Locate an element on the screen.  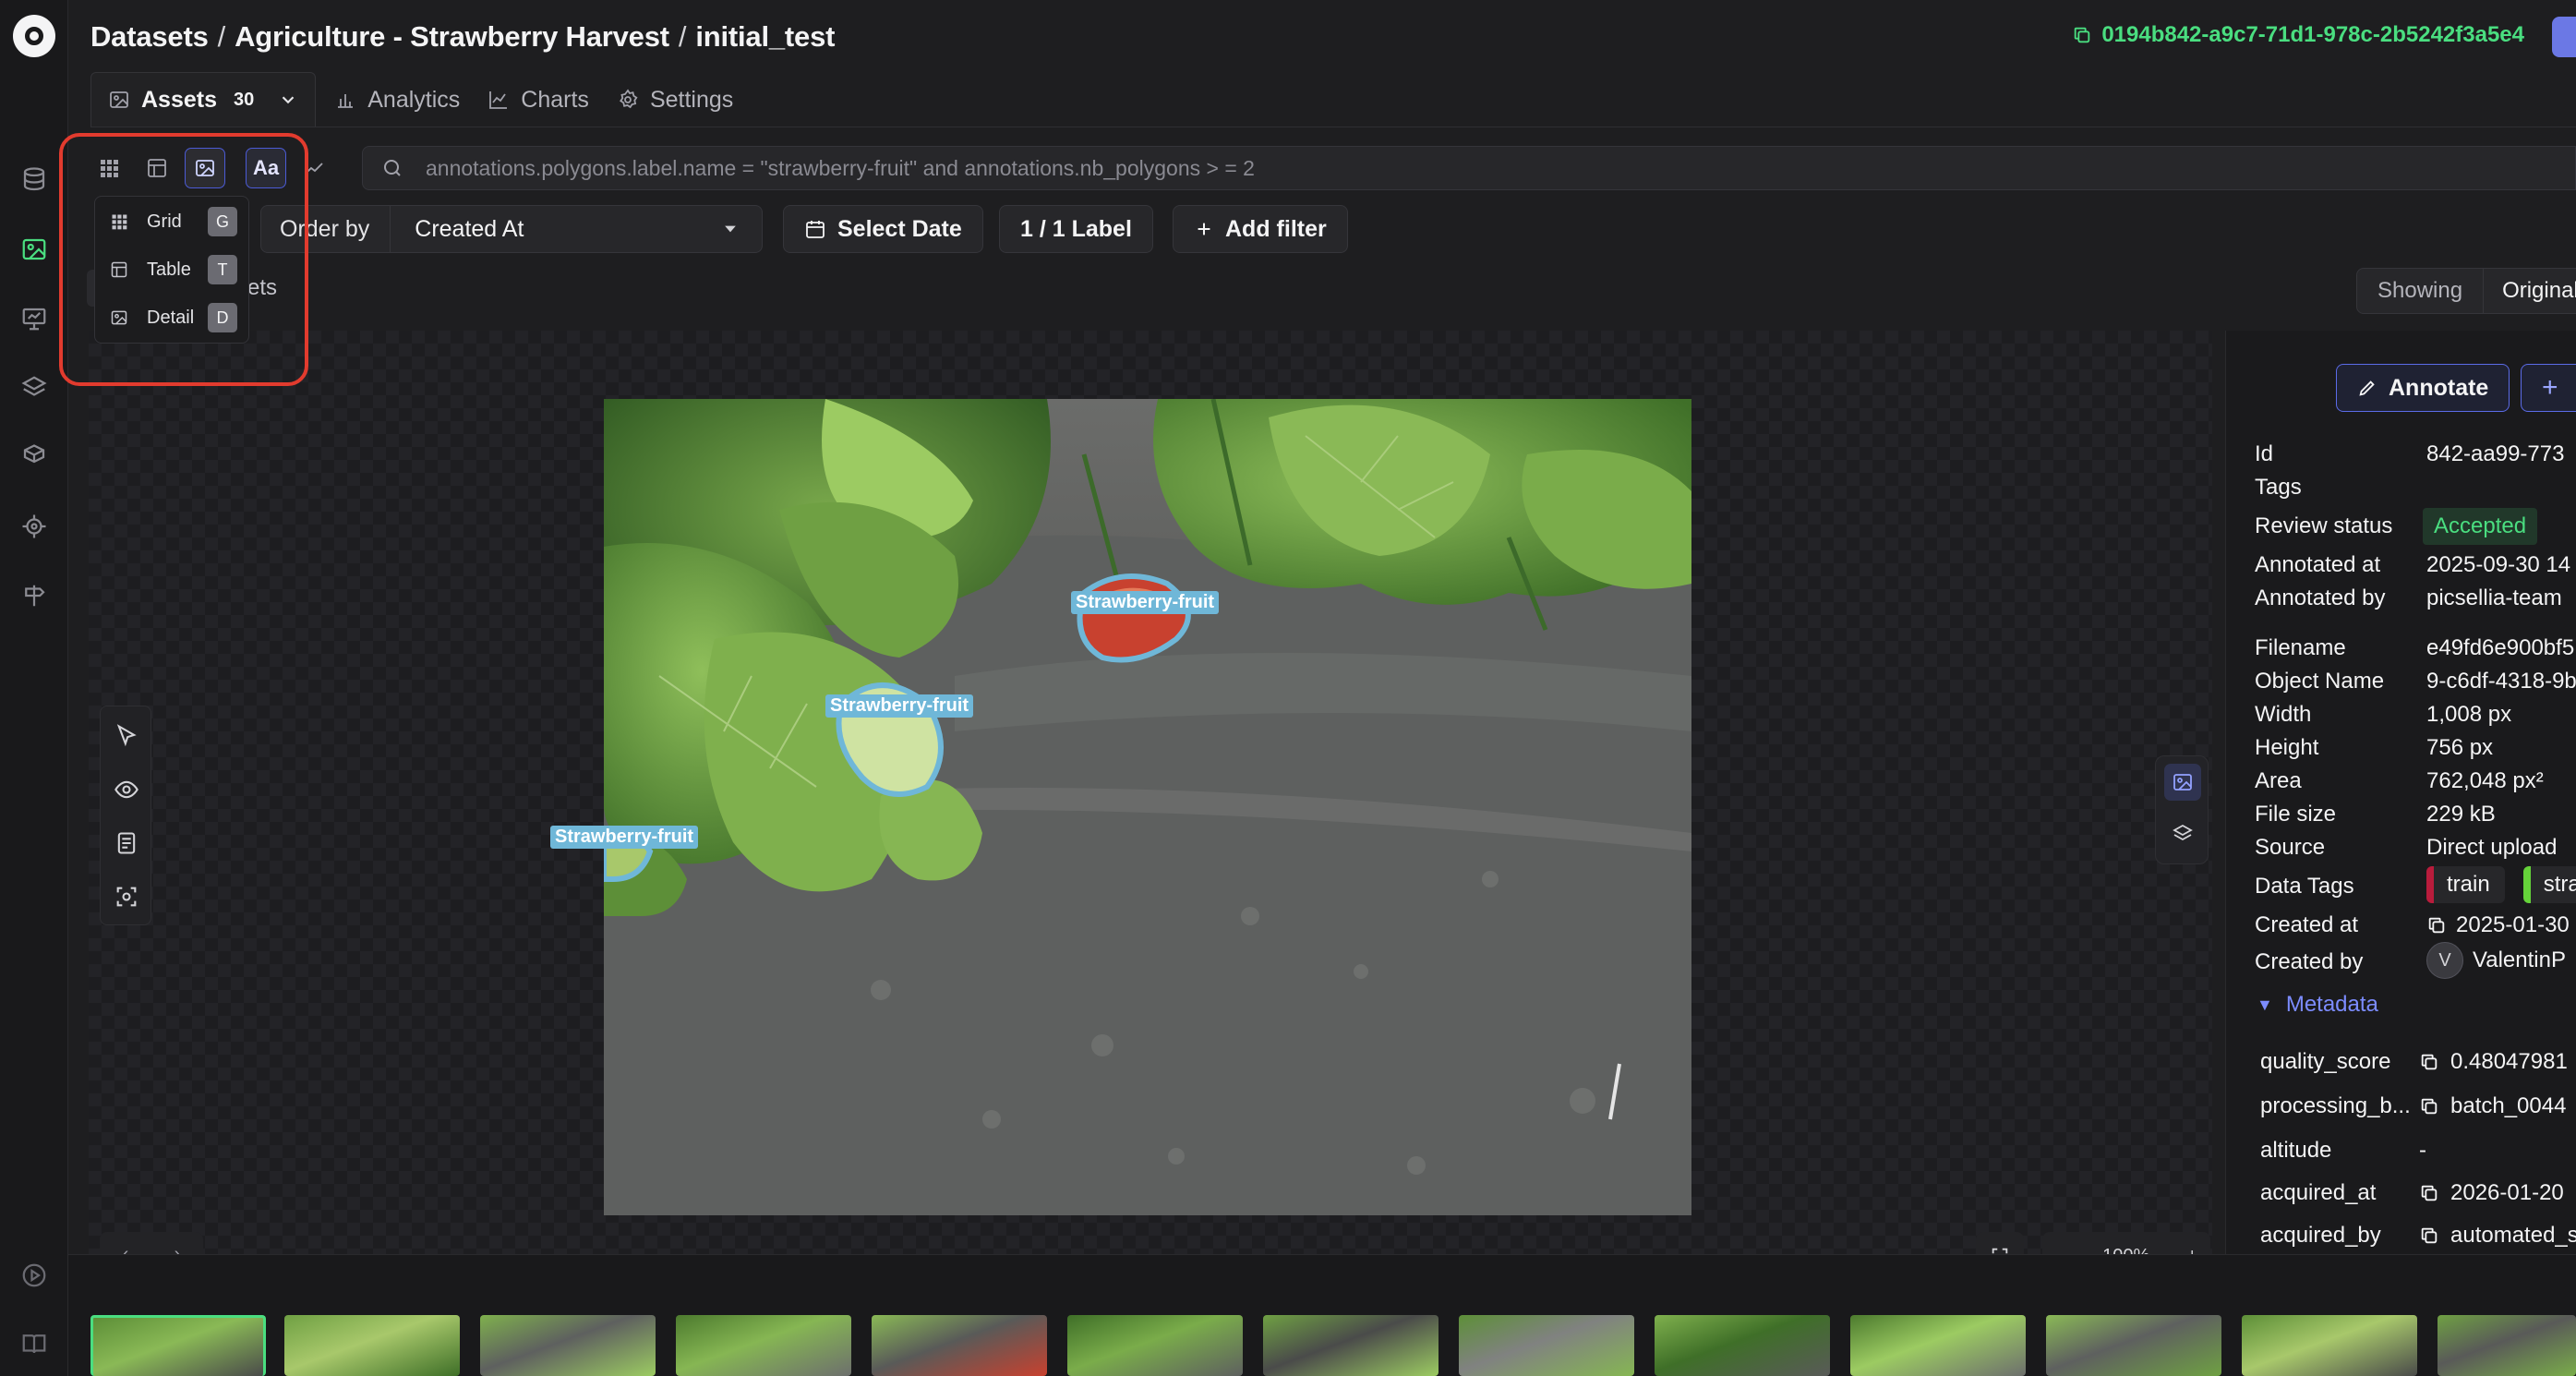
data-tags: train stra is located at coordinates (2501, 885).